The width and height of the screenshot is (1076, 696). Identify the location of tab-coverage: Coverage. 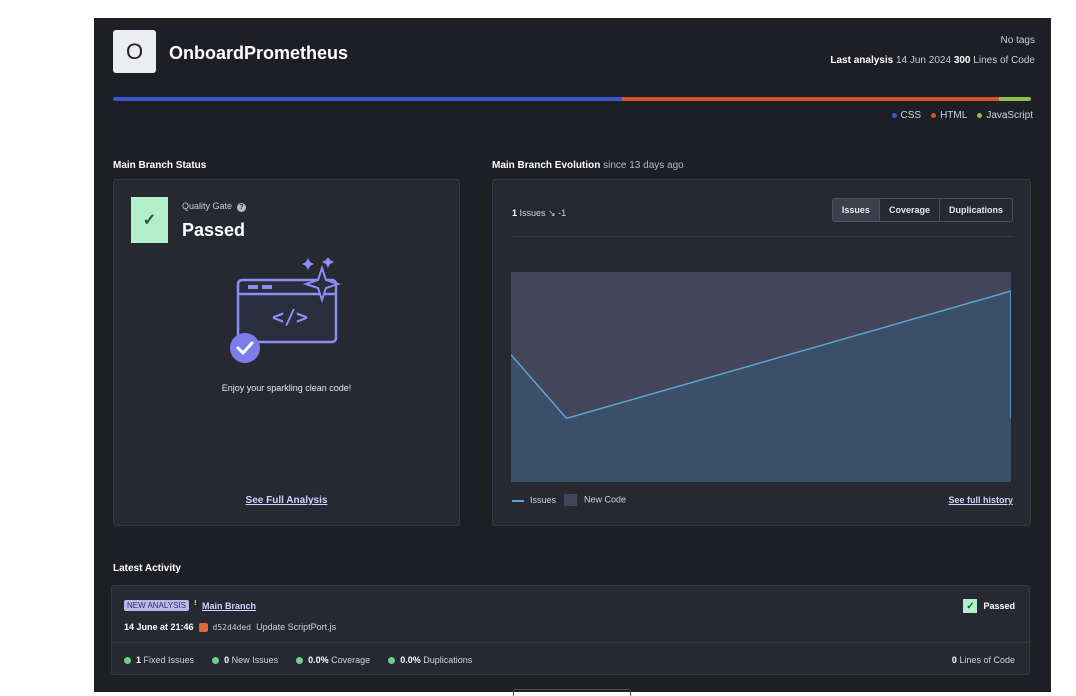
(908, 210).